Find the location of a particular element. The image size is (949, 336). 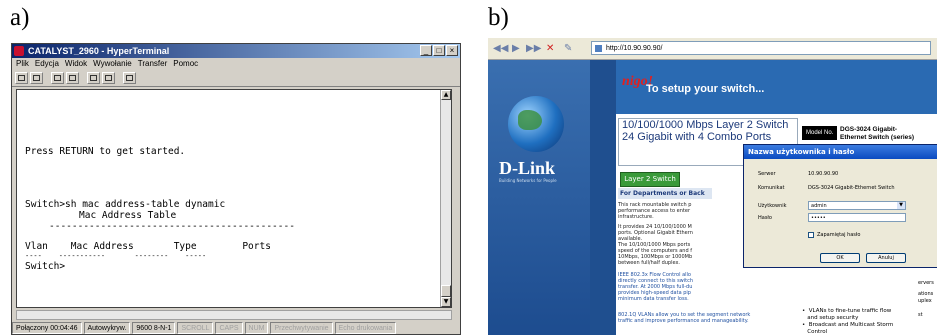

username-label: Użytkownik is located at coordinates (772, 206).